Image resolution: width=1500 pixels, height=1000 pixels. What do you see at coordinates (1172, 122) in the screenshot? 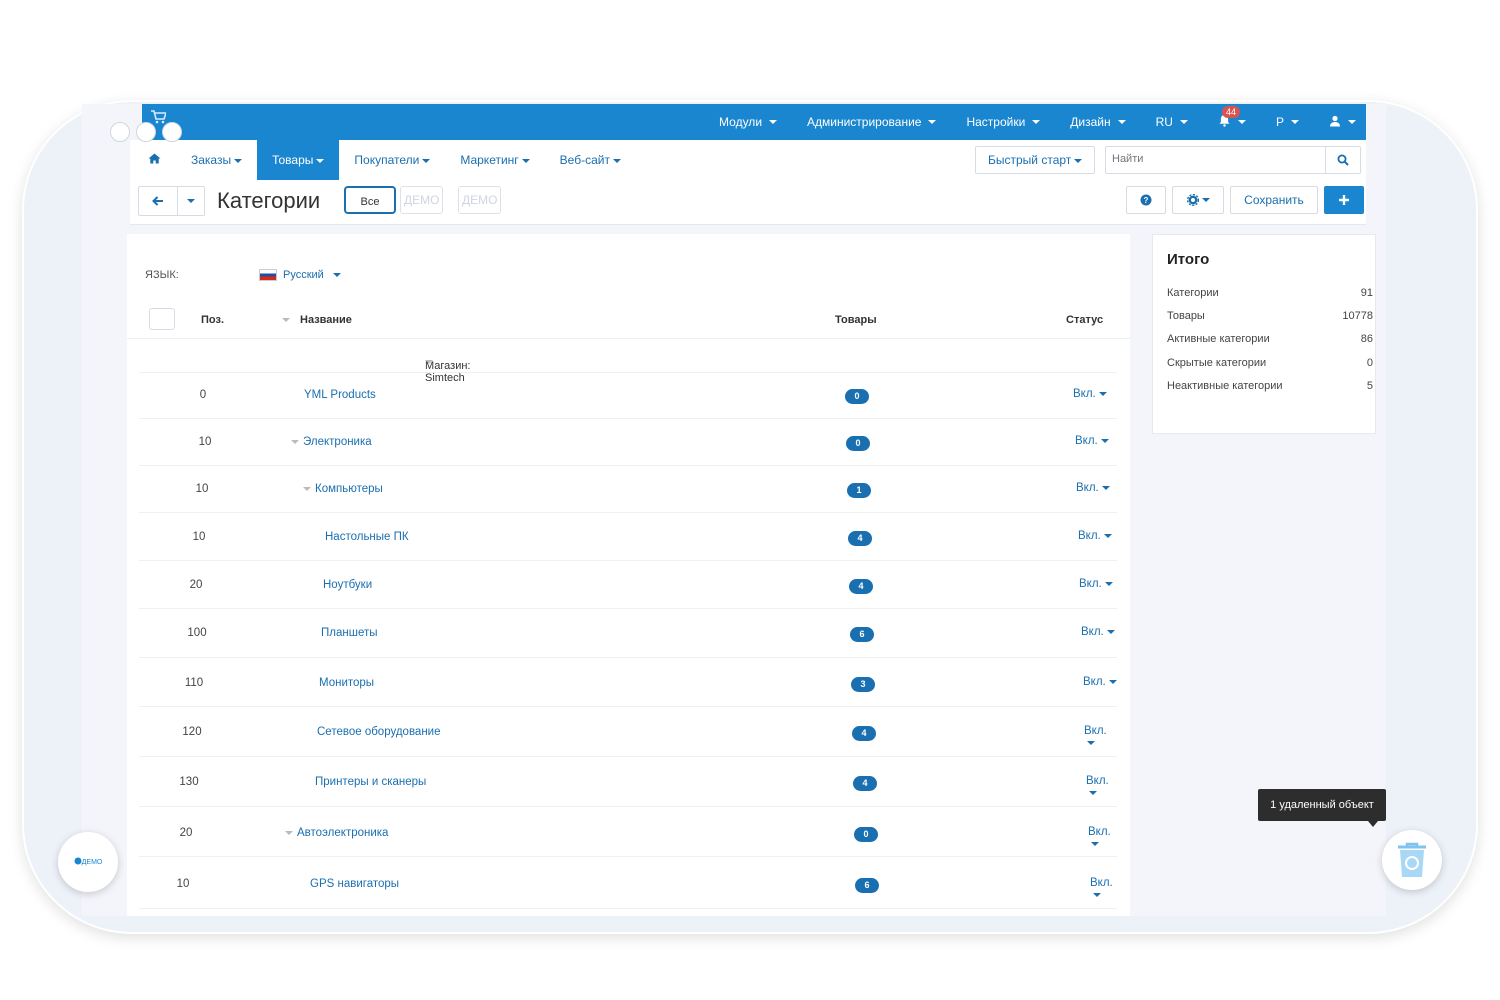
I see `language-menu: RU` at bounding box center [1172, 122].